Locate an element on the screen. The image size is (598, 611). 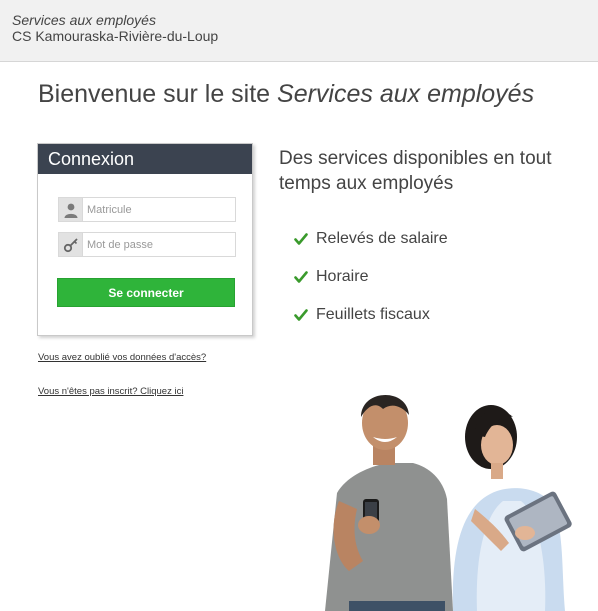
list-item: Horaire is located at coordinates (371, 277).